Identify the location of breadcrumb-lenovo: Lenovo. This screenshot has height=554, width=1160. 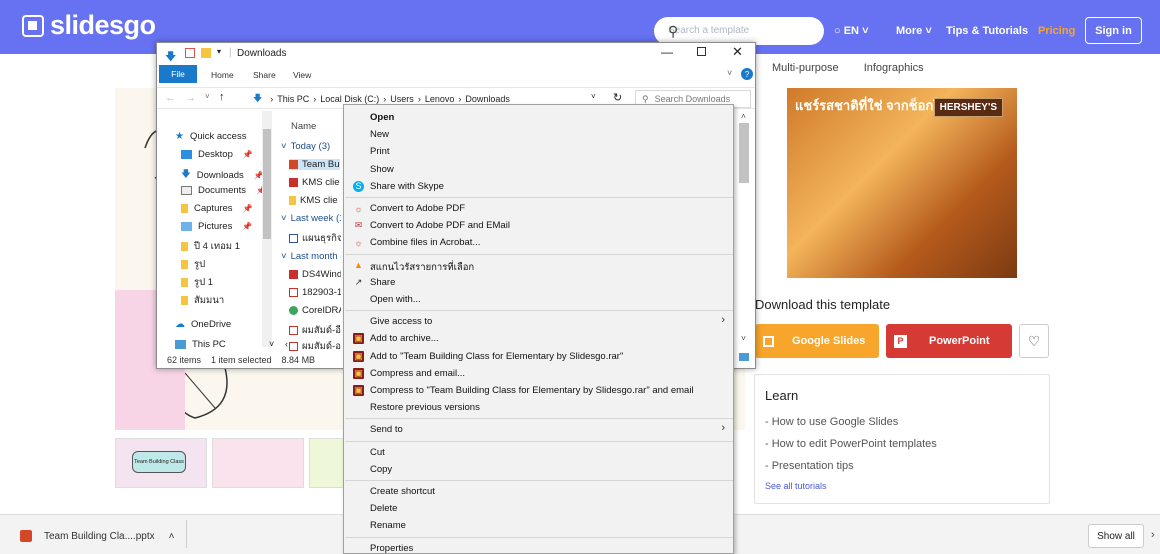
(440, 99).